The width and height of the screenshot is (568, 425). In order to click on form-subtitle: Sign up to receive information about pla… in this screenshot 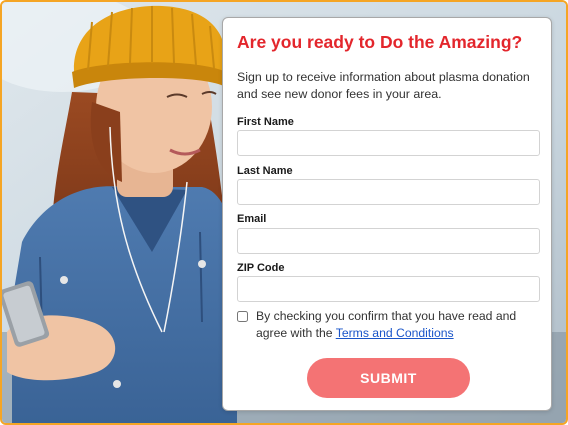, I will do `click(383, 85)`.